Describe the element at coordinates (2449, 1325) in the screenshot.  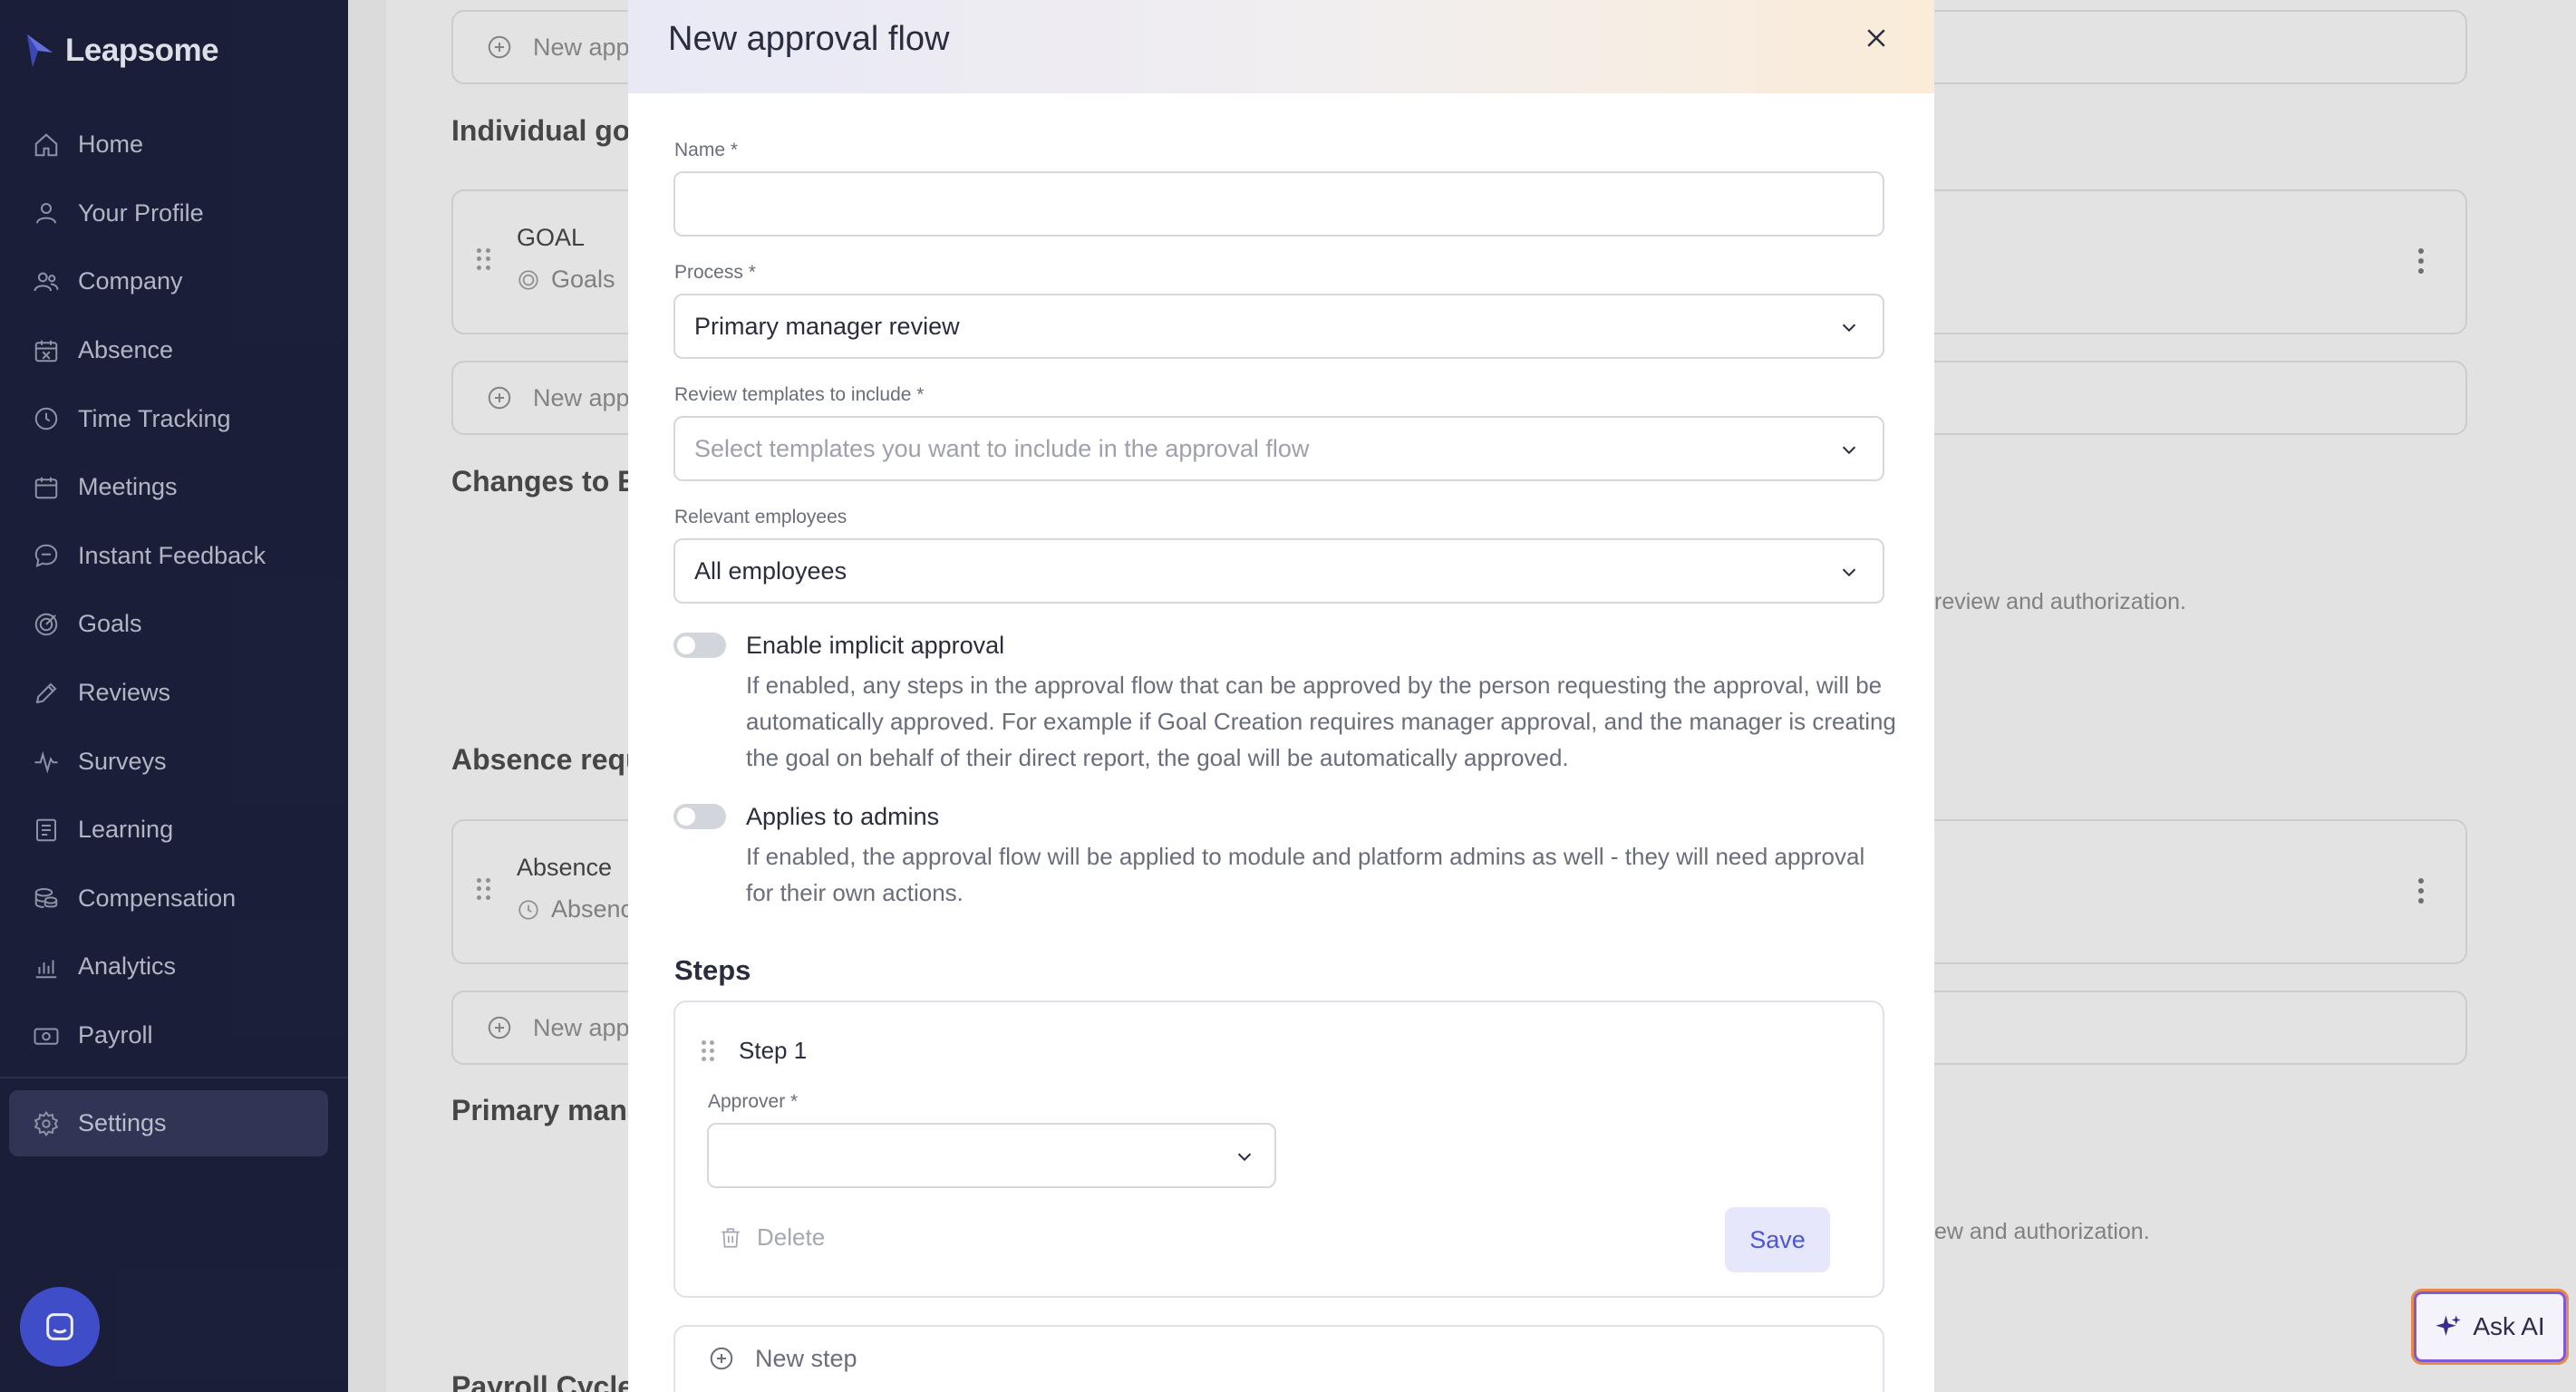
I see `sparkle-icon` at that location.